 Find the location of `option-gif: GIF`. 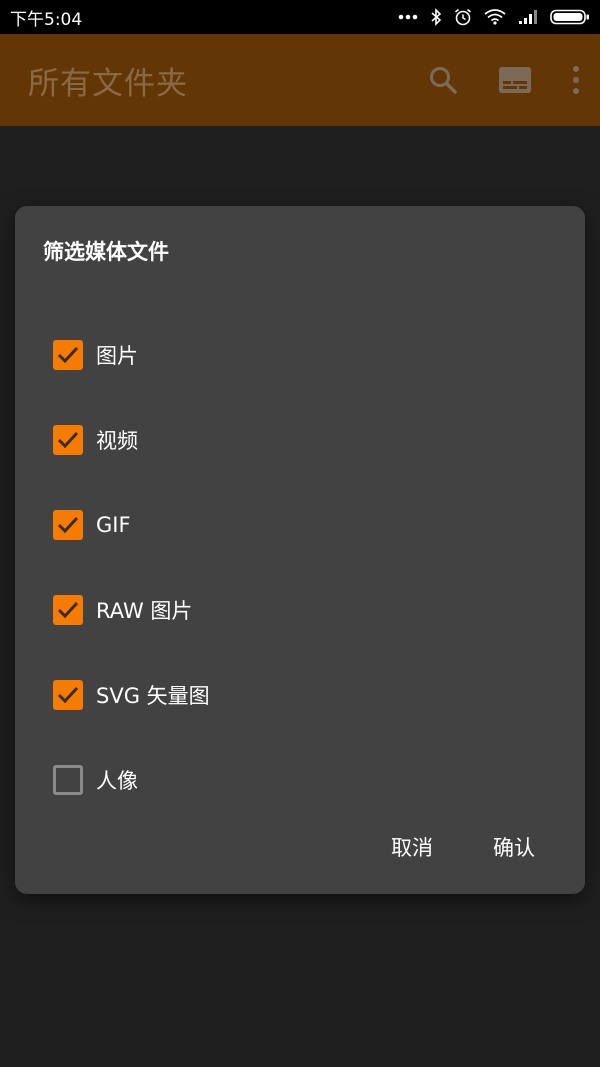

option-gif: GIF is located at coordinates (131, 524).